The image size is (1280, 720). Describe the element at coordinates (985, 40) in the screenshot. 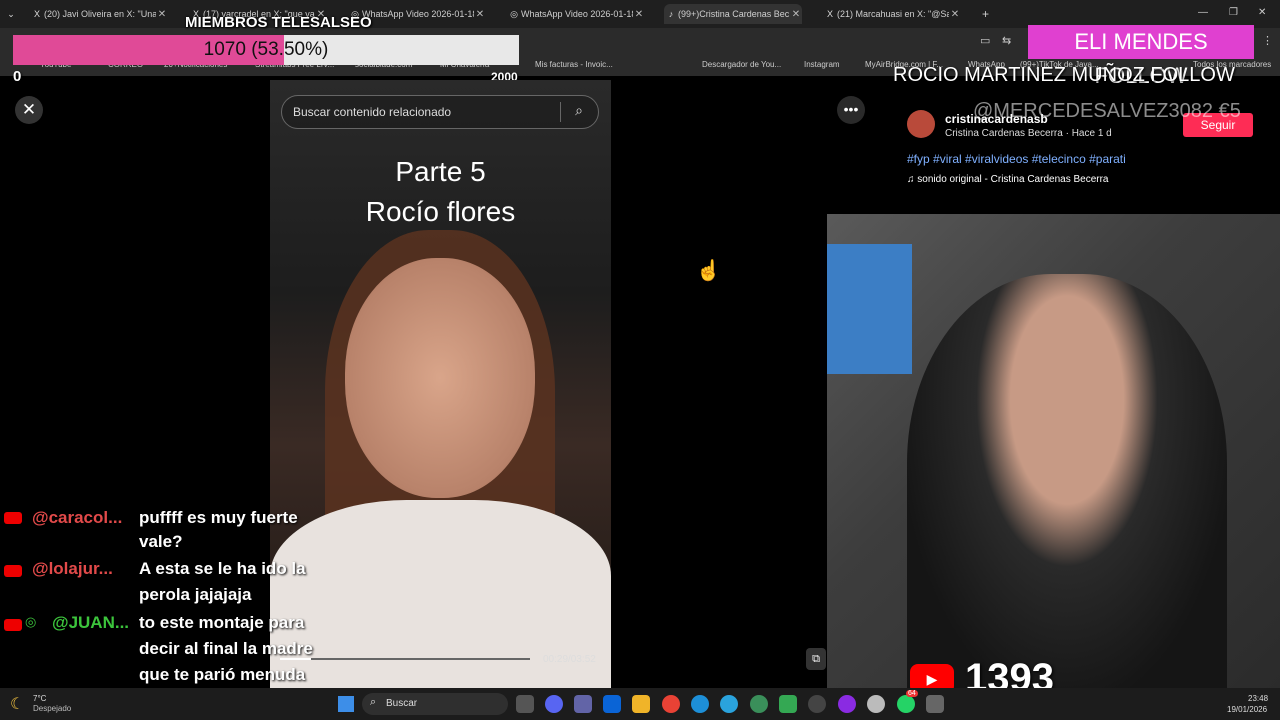

I see `cast-icon: ▭` at that location.